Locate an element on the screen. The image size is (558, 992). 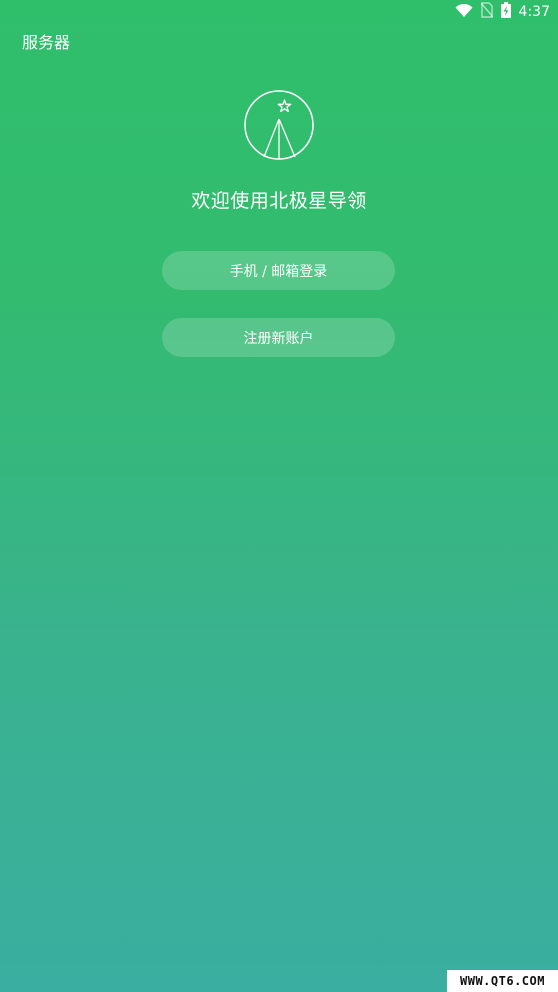
welcome-title: 欢迎使用北极星导领 is located at coordinates (279, 201).